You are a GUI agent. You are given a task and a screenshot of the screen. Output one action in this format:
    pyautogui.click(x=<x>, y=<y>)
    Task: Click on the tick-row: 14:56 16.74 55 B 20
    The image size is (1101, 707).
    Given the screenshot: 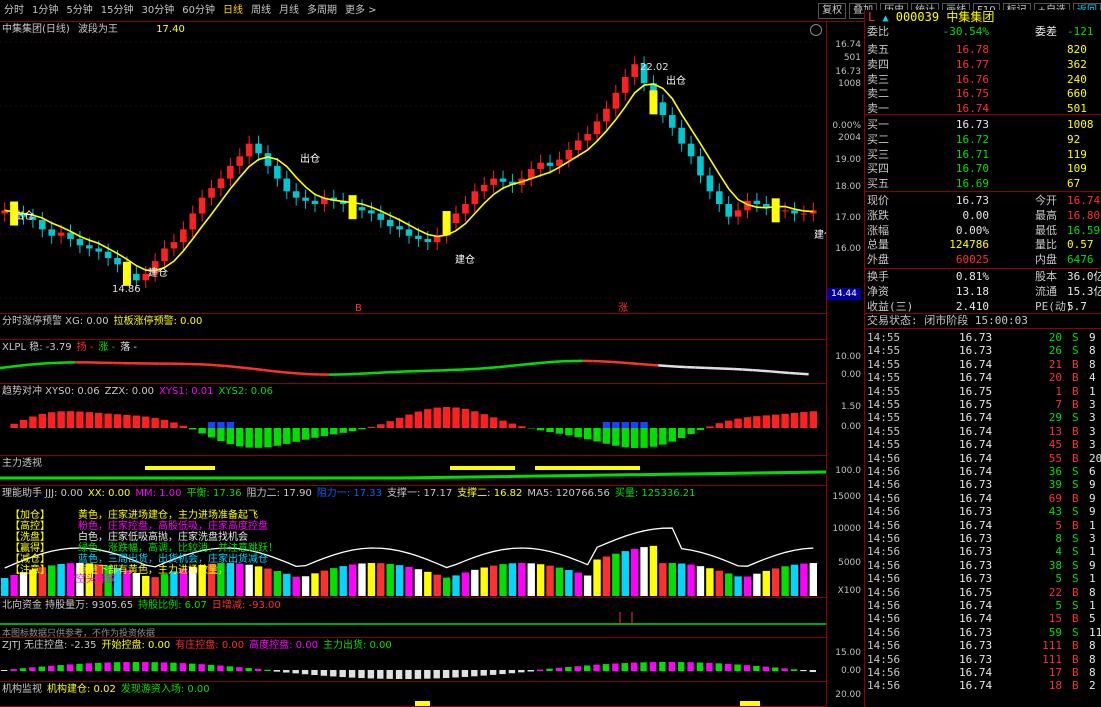 What is the action you would take?
    pyautogui.click(x=984, y=458)
    